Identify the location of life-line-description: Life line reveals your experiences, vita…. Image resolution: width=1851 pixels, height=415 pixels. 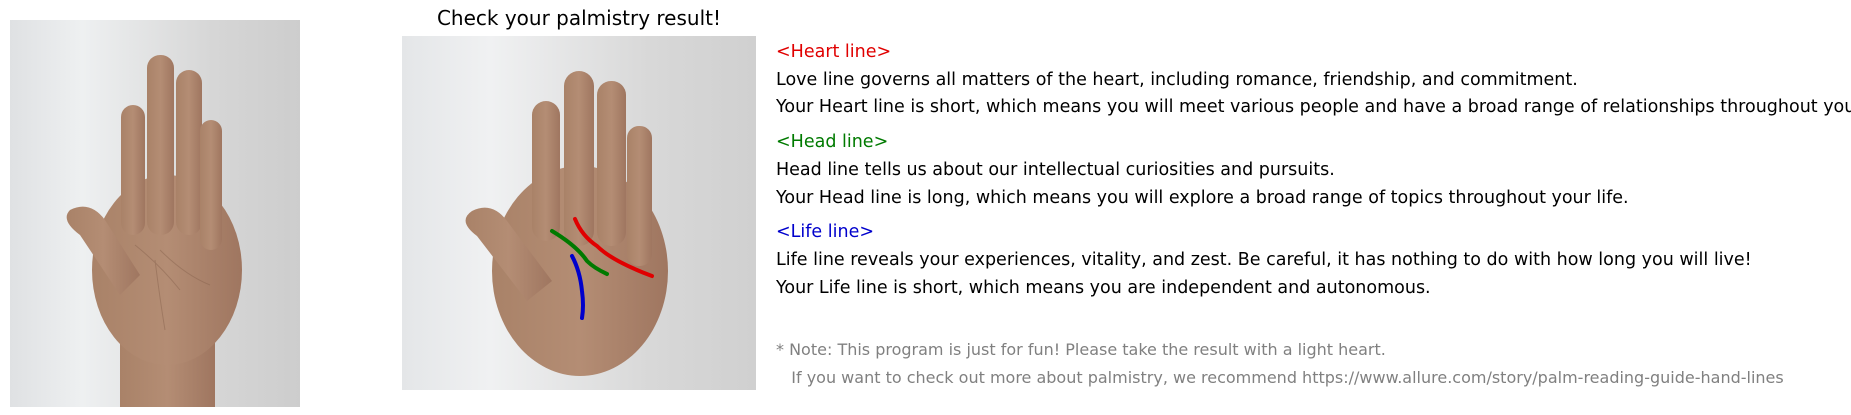
(1264, 260).